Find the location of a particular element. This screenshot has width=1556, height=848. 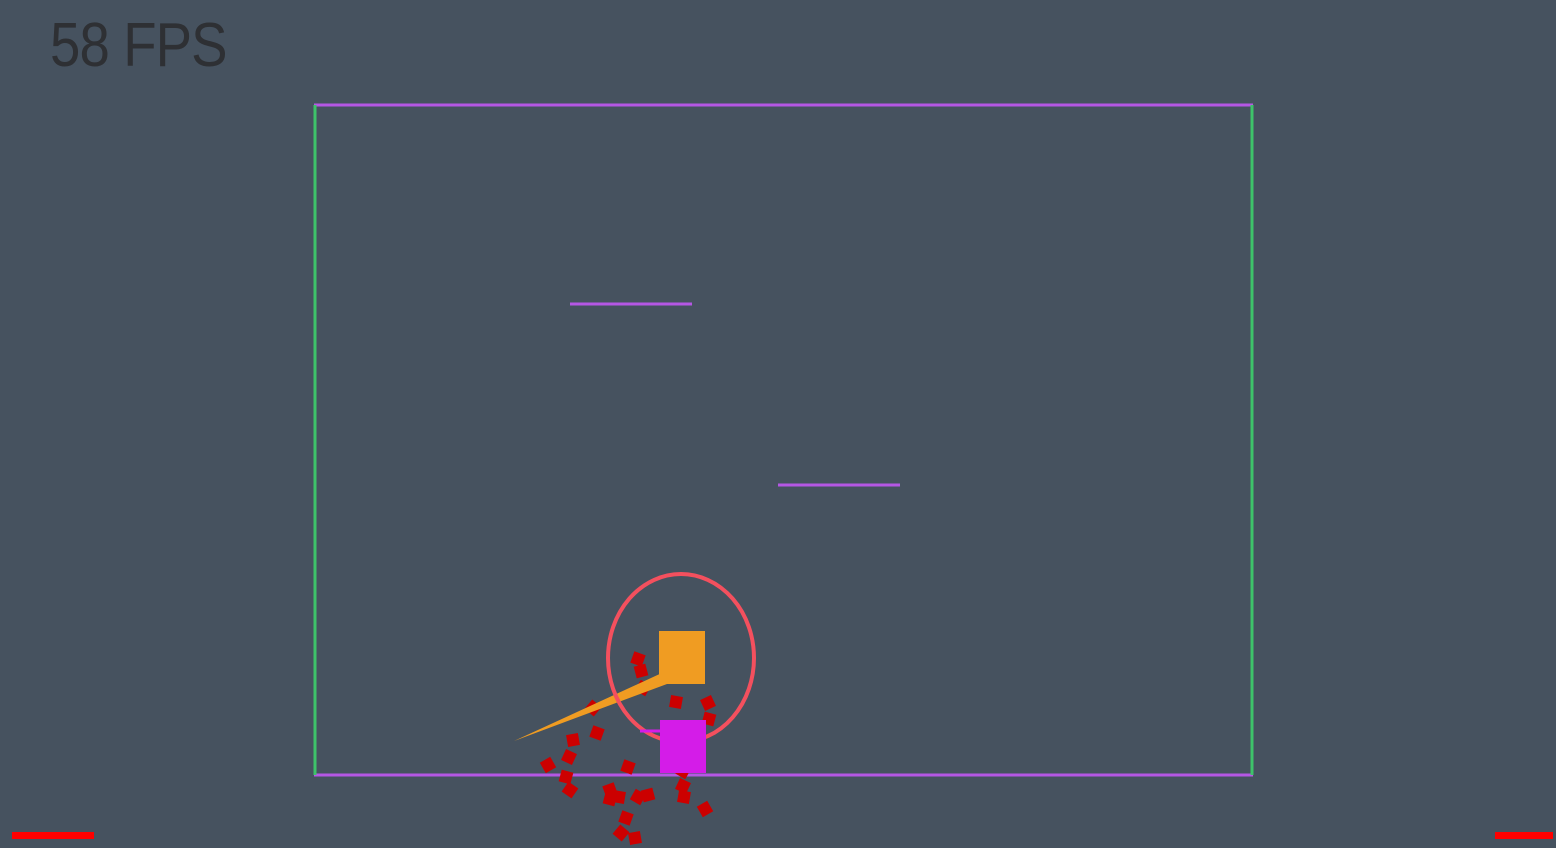

health-bar-left is located at coordinates (53, 835).